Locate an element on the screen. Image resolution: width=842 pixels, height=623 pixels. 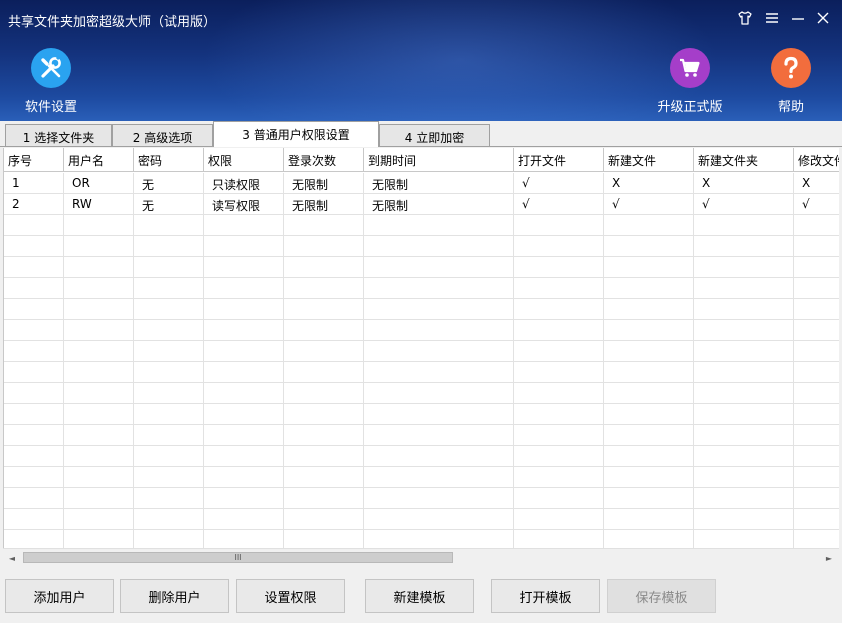
cell-open-file is located at coordinates (559, 267).